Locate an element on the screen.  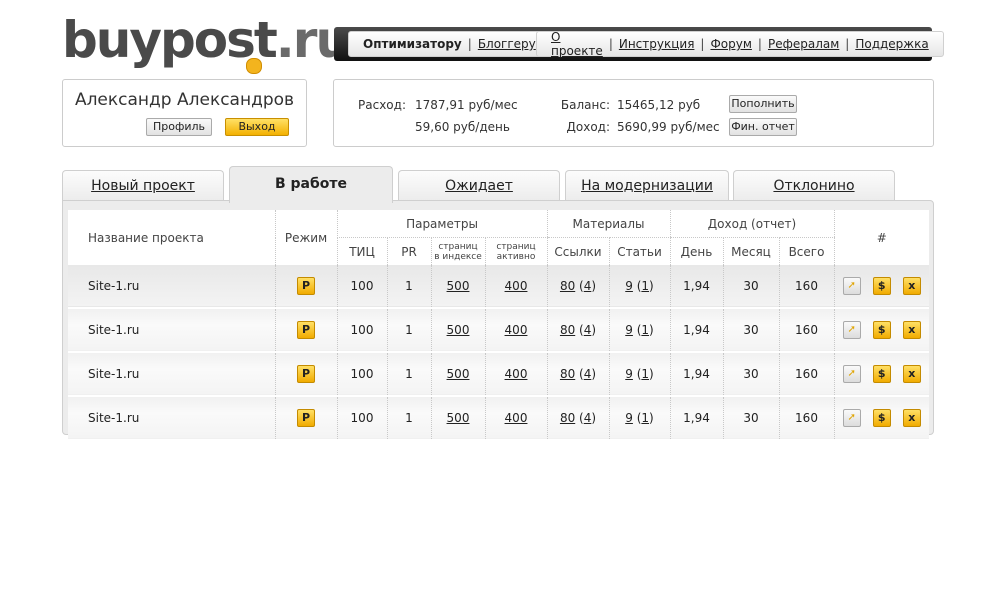
income-day-value: 1,94 is located at coordinates (696, 330).